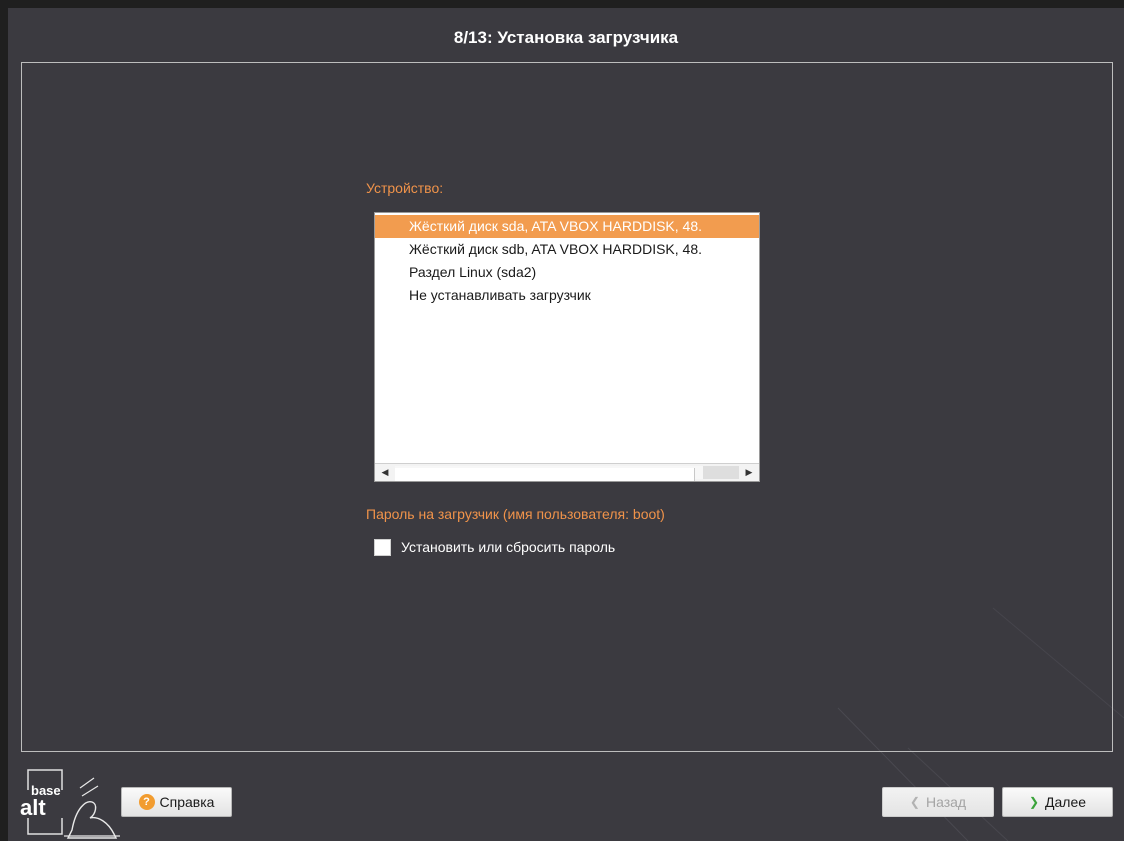 This screenshot has width=1124, height=841. I want to click on help-button-label: Справка, so click(187, 802).